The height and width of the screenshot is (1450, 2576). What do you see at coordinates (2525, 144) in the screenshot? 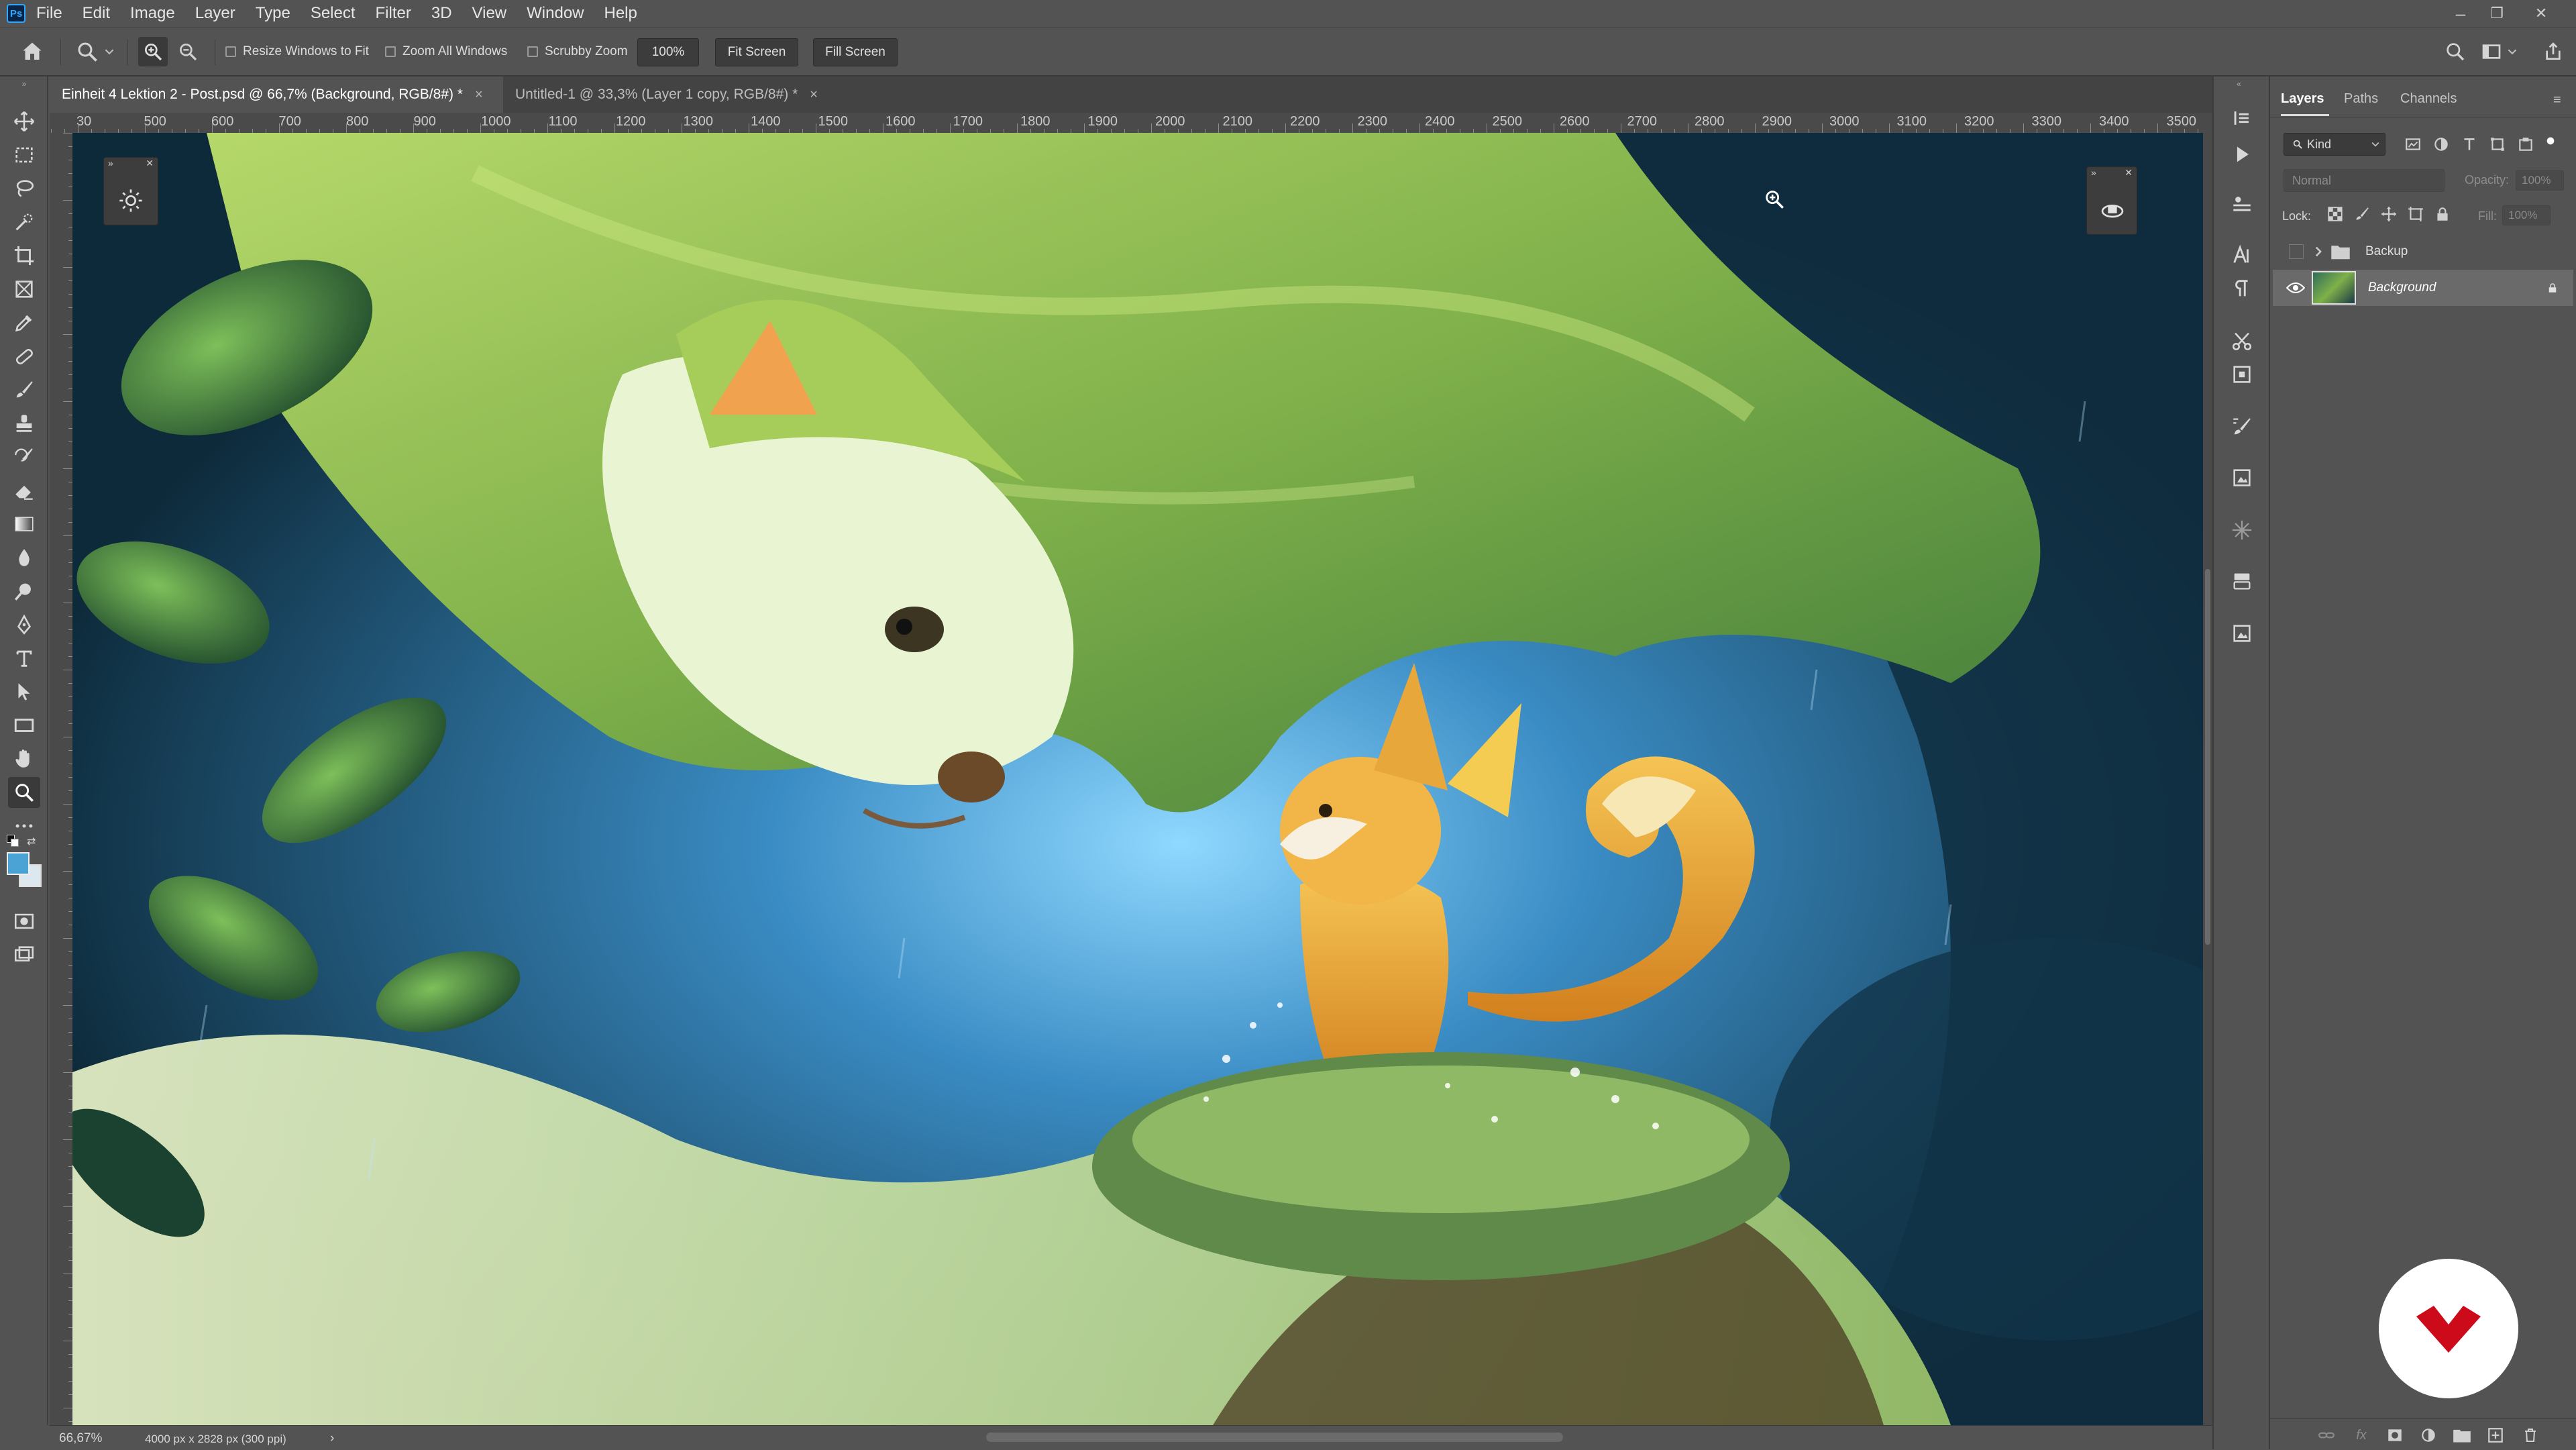
I see `smart-object-filter-icon` at bounding box center [2525, 144].